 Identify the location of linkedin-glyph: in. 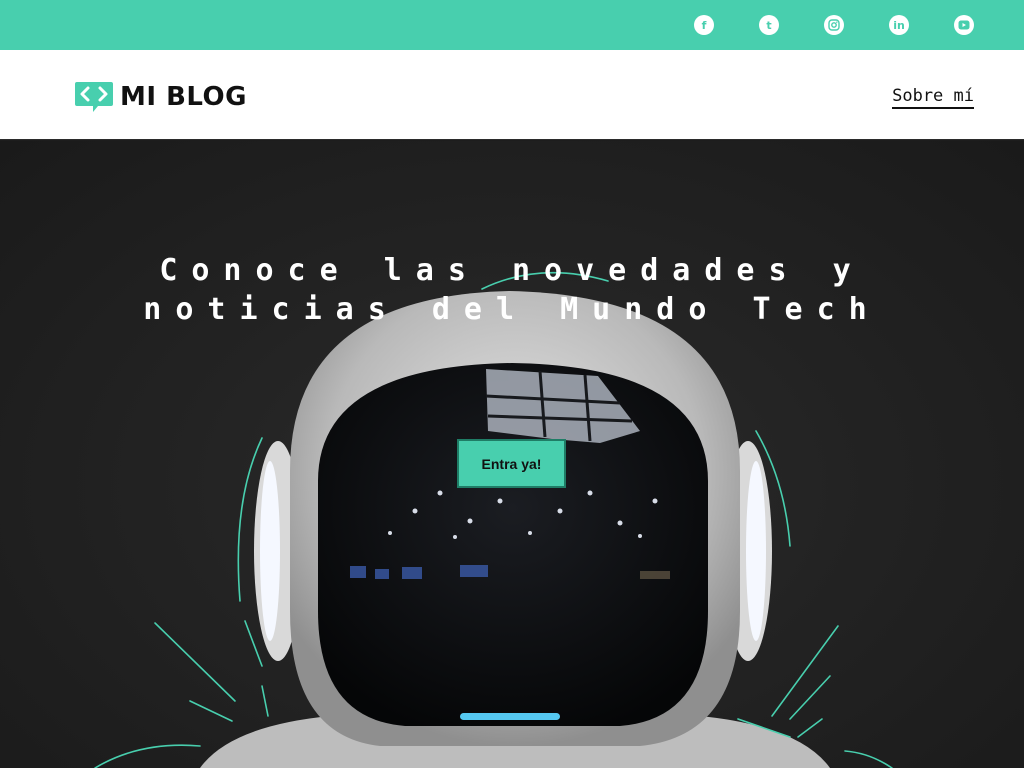
(899, 25).